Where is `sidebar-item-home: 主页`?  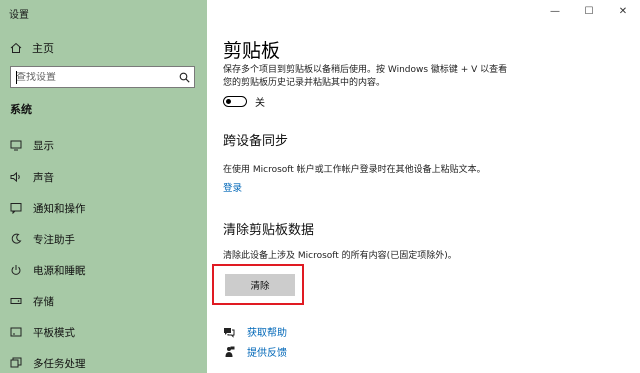 sidebar-item-home: 主页 is located at coordinates (32, 48).